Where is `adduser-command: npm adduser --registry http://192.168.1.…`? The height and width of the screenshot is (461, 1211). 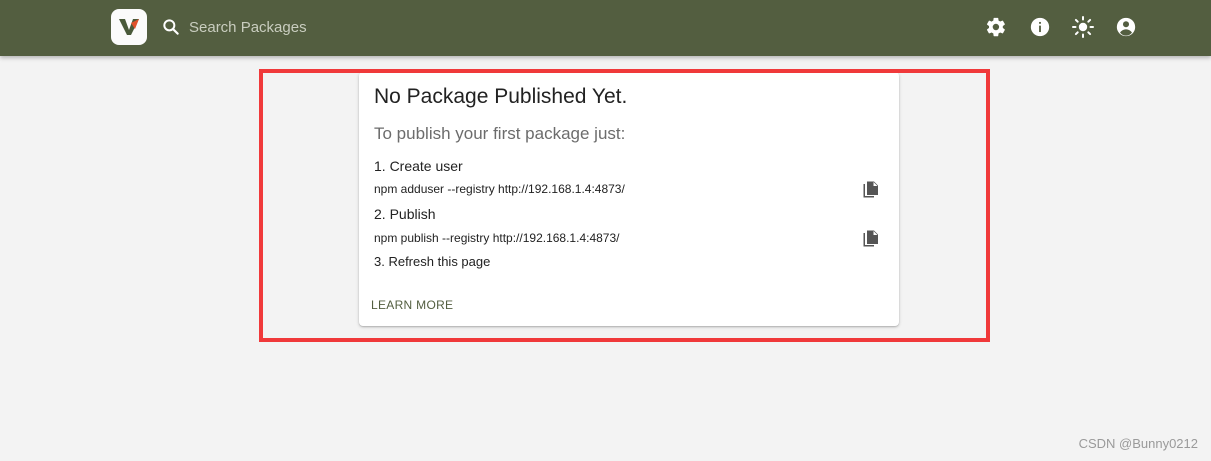
adduser-command: npm adduser --registry http://192.168.1.… is located at coordinates (499, 189).